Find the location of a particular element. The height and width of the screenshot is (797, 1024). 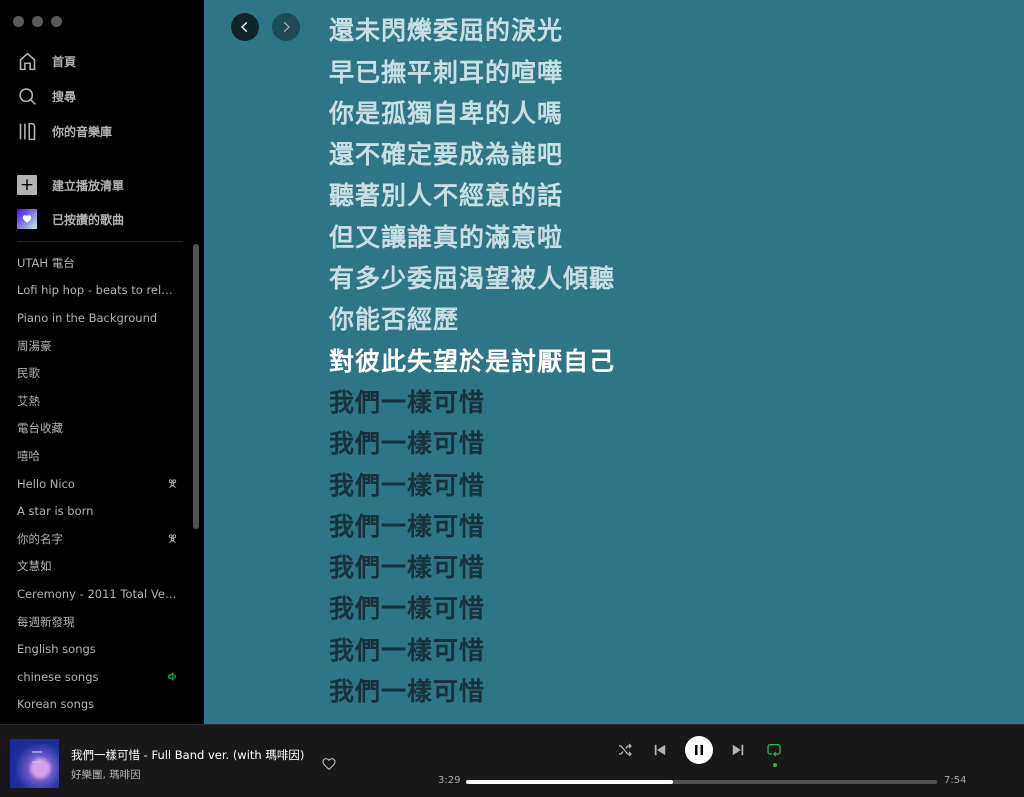

forward-button is located at coordinates (286, 27).